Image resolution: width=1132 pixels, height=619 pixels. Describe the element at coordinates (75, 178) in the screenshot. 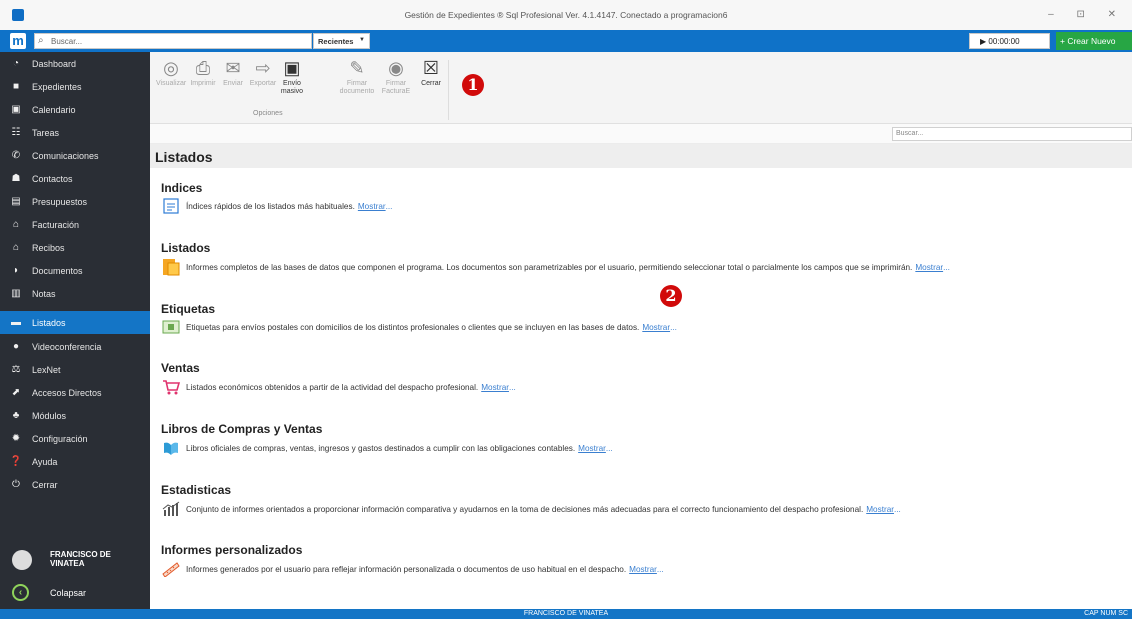

I see `sidebar-item-contactos: ☗ Contactos` at that location.